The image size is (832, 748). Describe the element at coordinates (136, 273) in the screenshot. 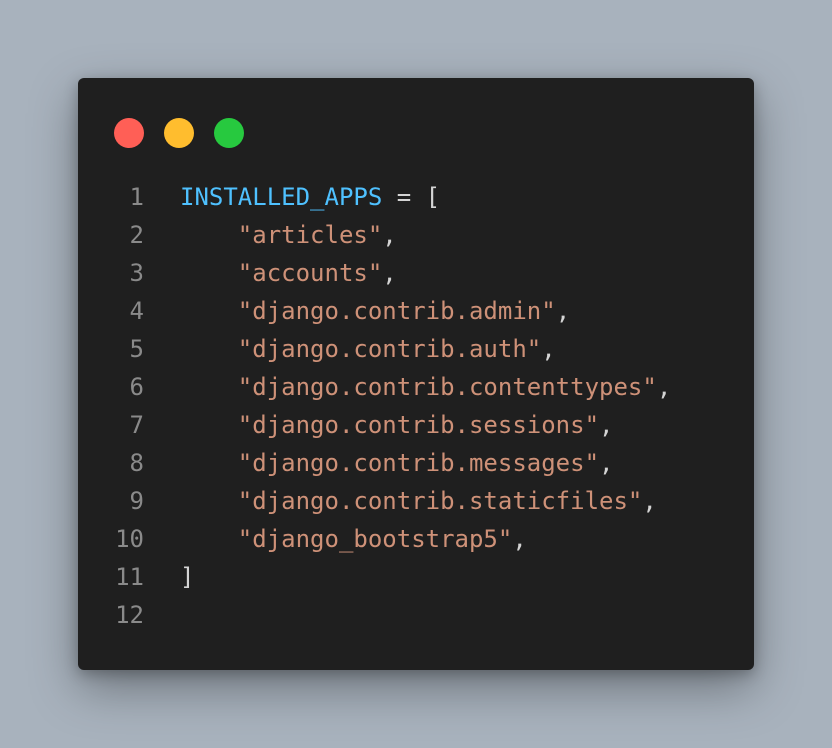

I see `line-number: 3` at that location.